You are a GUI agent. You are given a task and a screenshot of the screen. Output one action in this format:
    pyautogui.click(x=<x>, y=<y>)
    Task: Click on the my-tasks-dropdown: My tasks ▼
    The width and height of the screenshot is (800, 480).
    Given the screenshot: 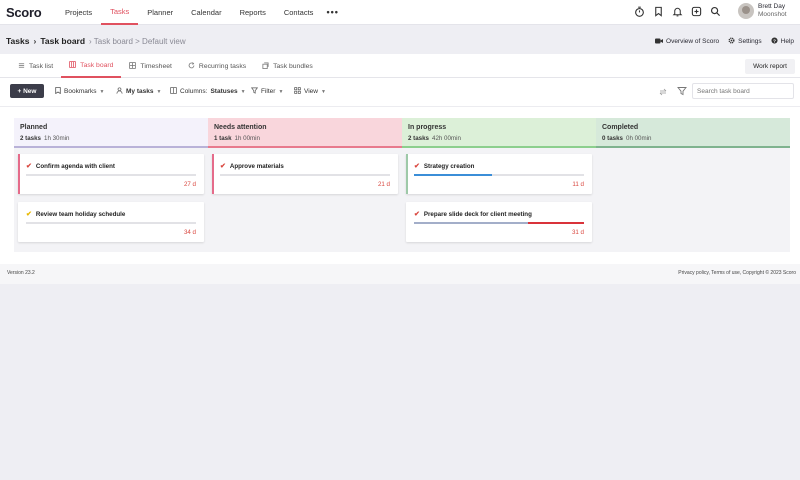 What is the action you would take?
    pyautogui.click(x=138, y=91)
    